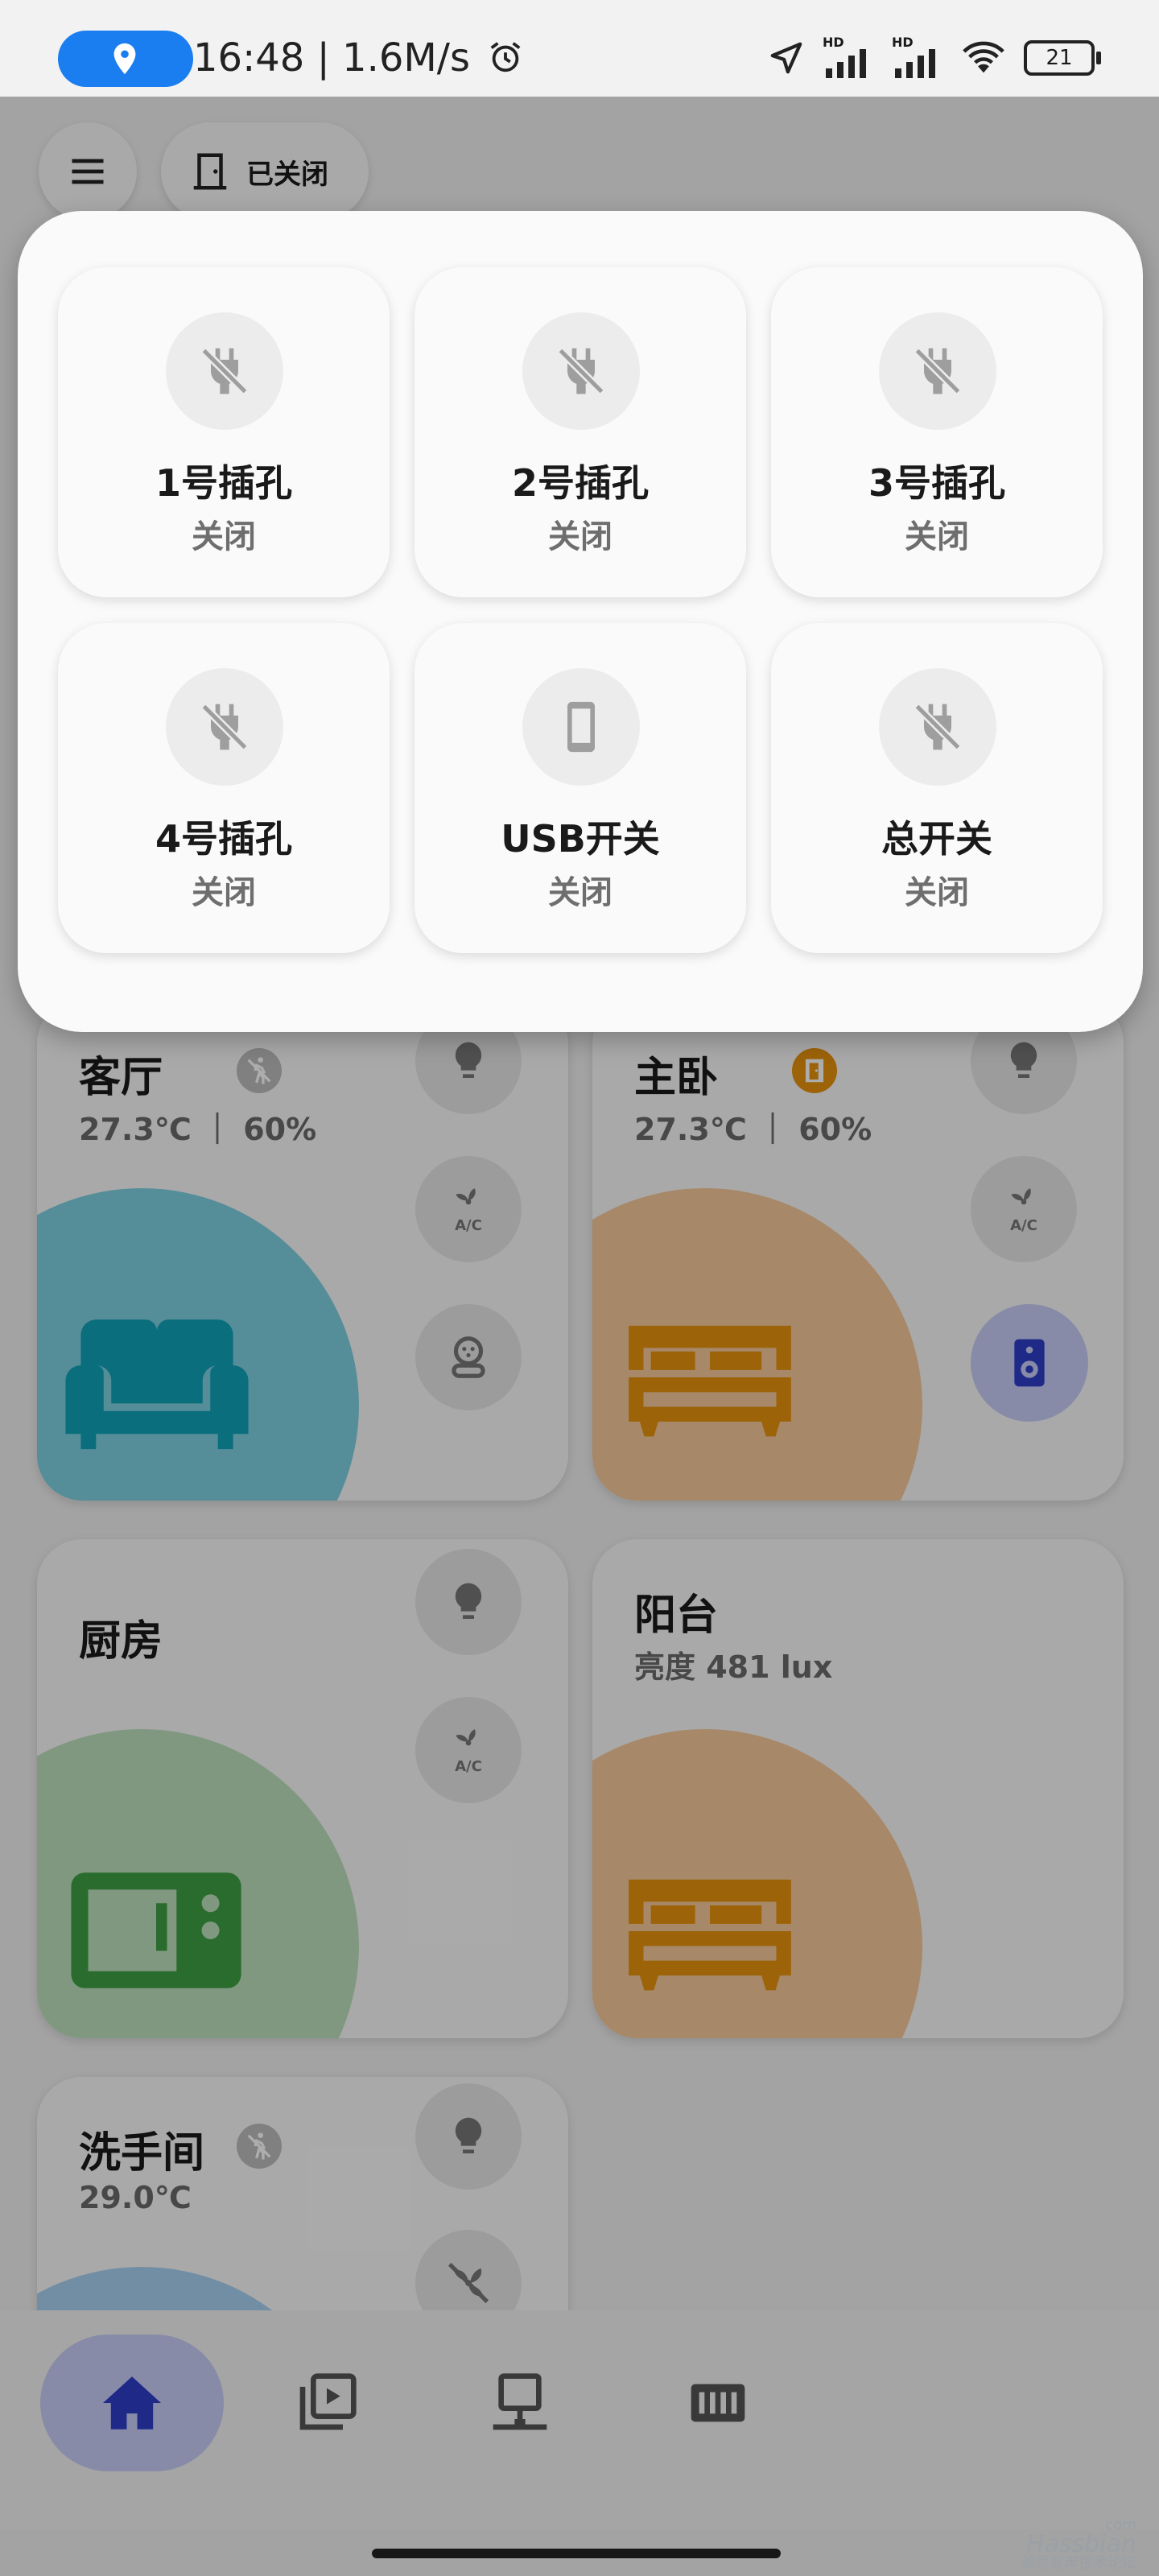 The image size is (1159, 2576). I want to click on wifi-icon, so click(983, 57).